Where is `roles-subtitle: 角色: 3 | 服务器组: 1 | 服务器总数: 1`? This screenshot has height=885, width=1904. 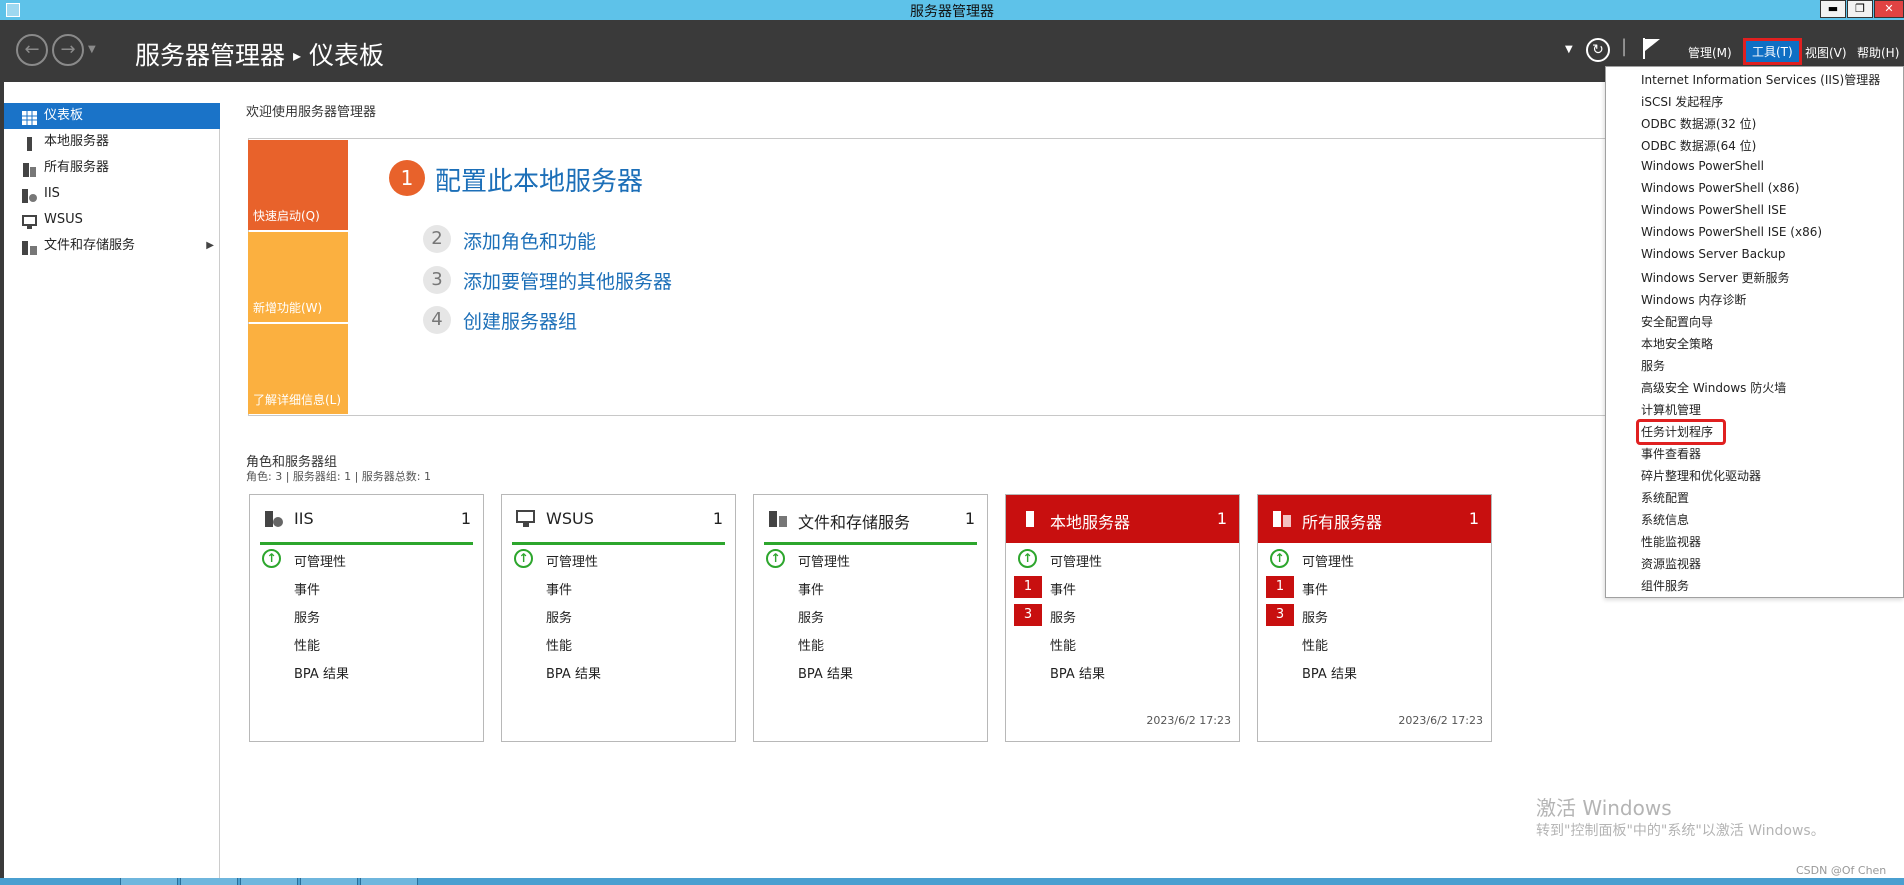 roles-subtitle: 角色: 3 | 服务器组: 1 | 服务器总数: 1 is located at coordinates (339, 476).